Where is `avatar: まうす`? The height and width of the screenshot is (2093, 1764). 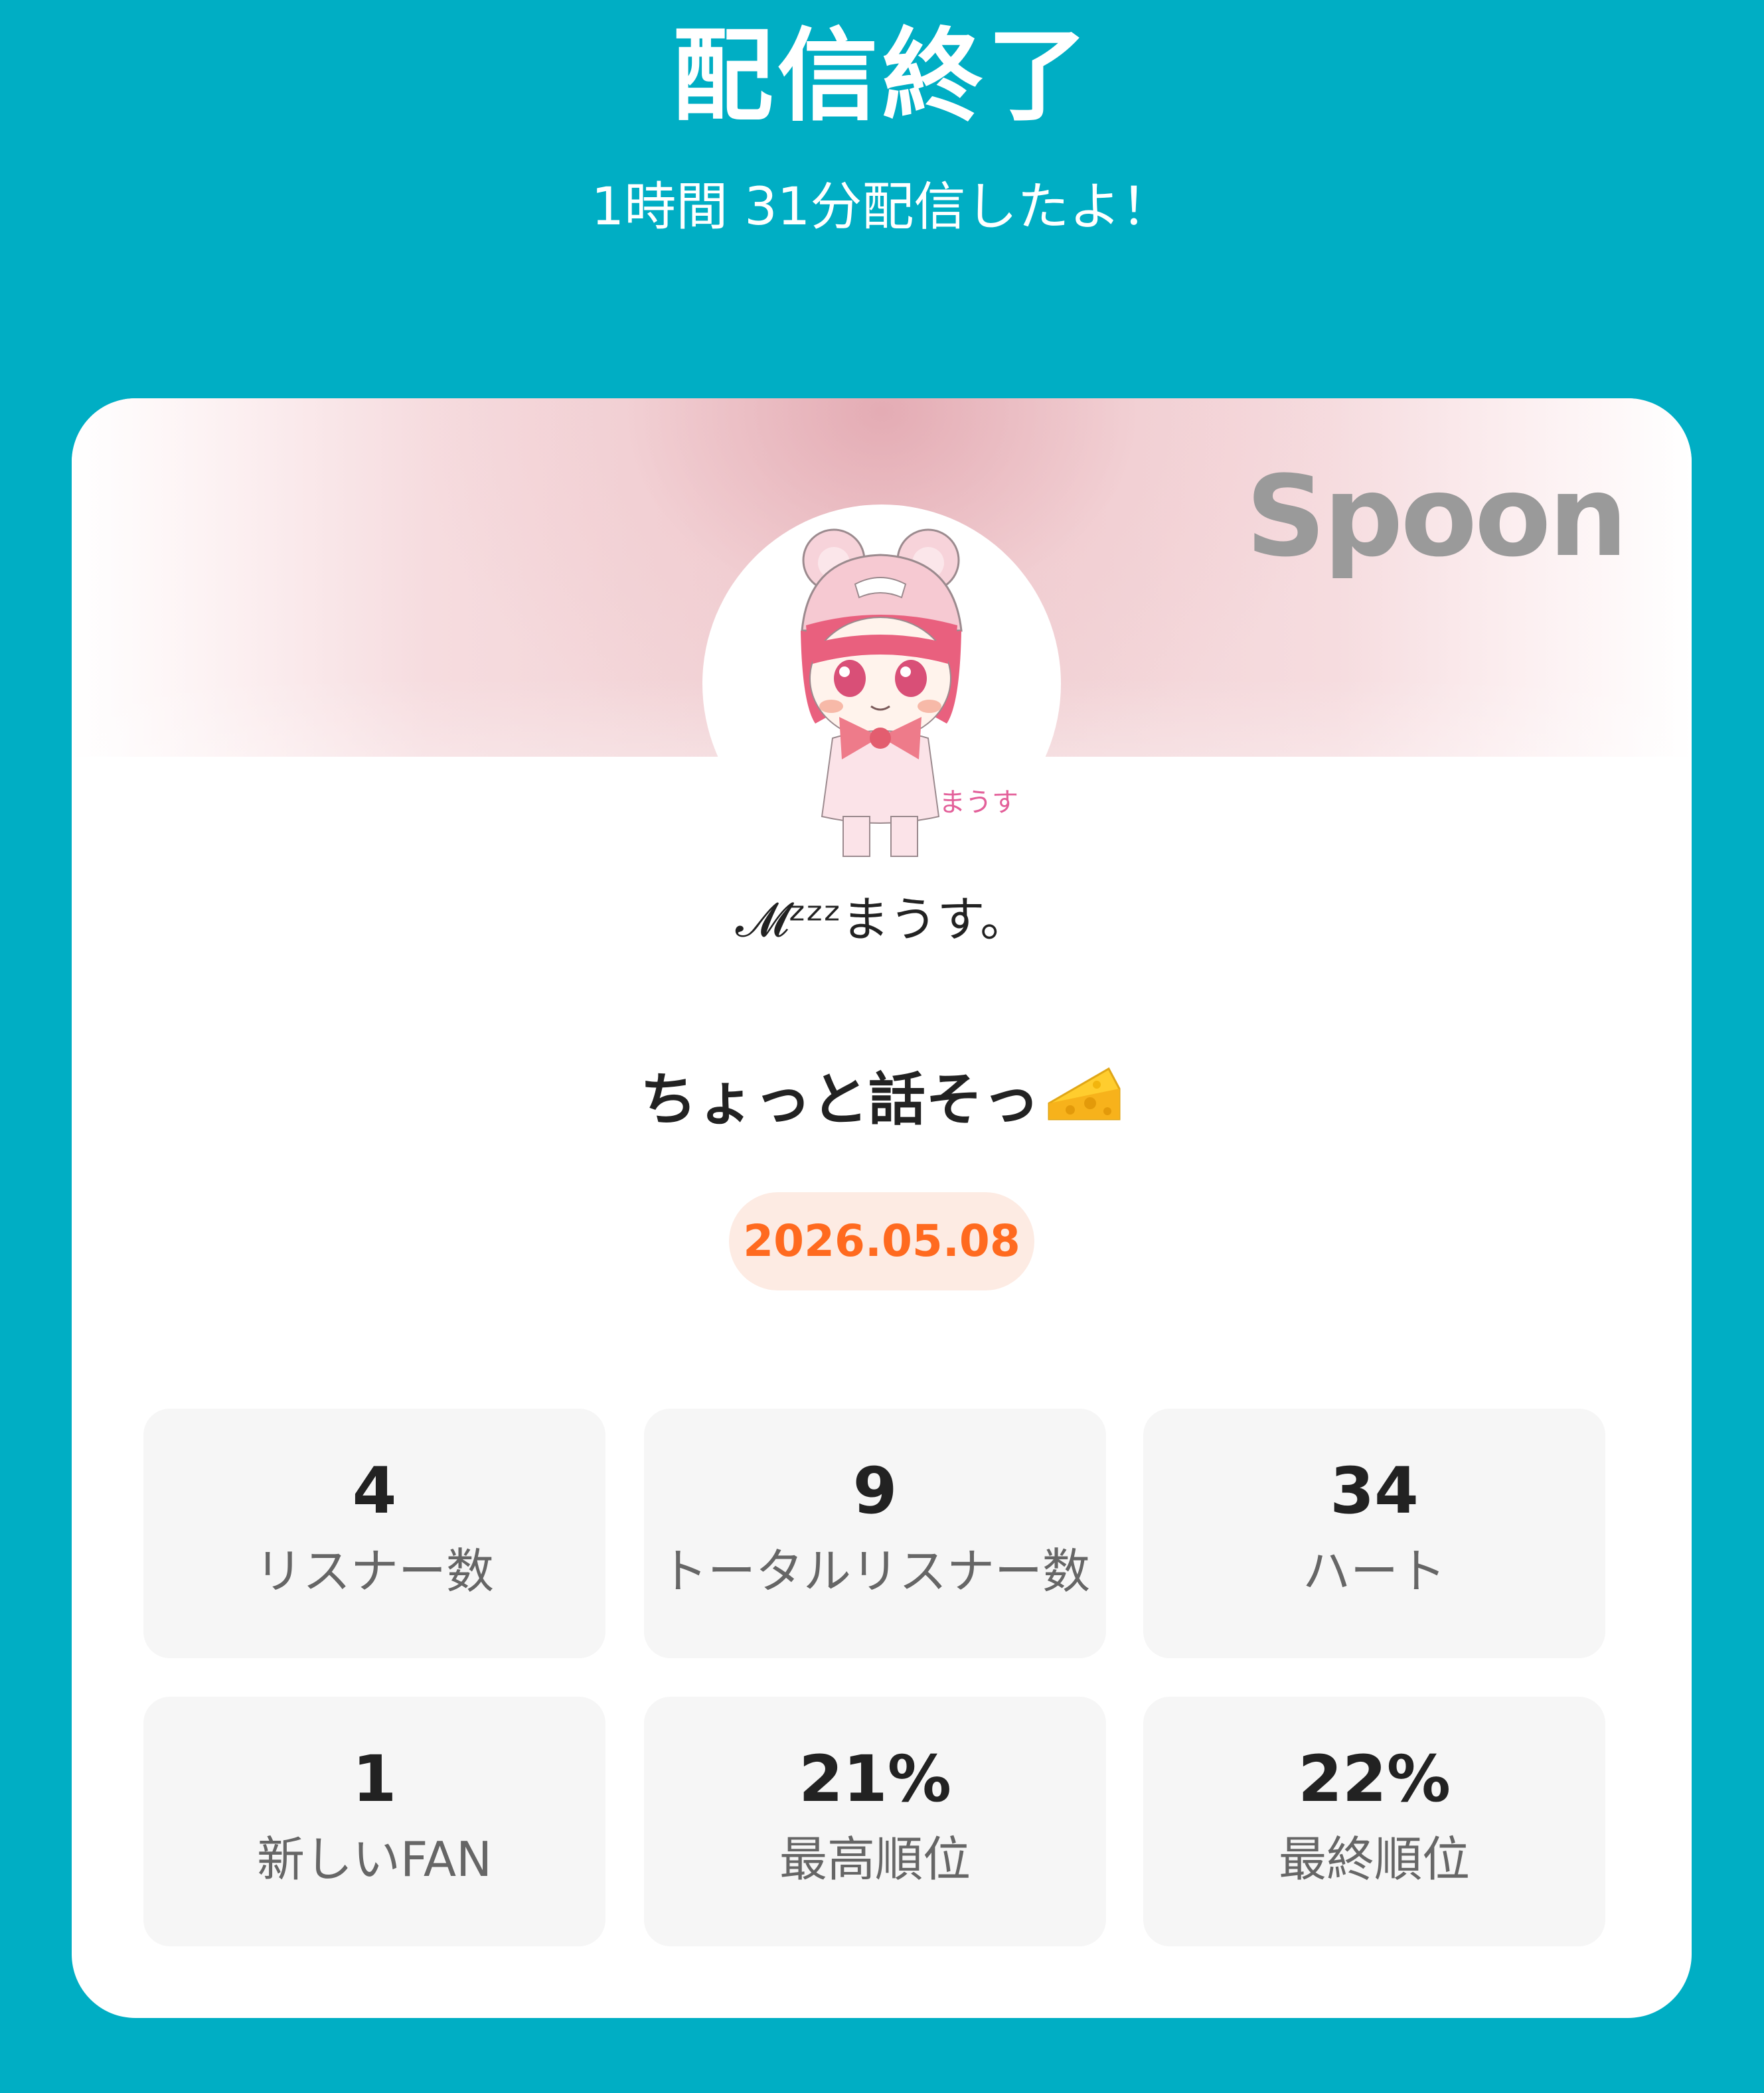 avatar: まうす is located at coordinates (881, 683).